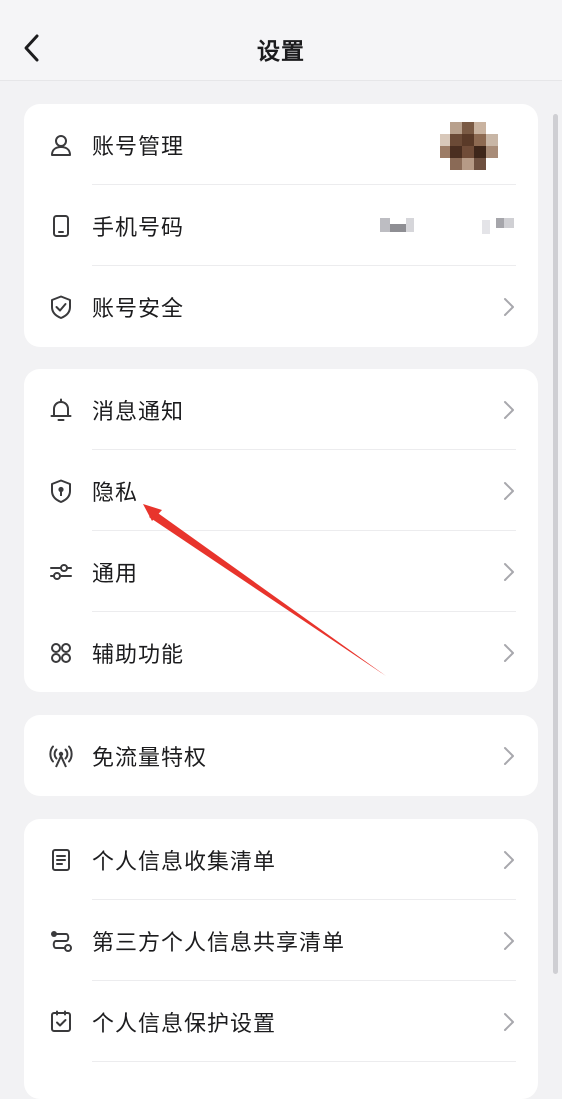  Describe the element at coordinates (61, 145) in the screenshot. I see `user-icon` at that location.